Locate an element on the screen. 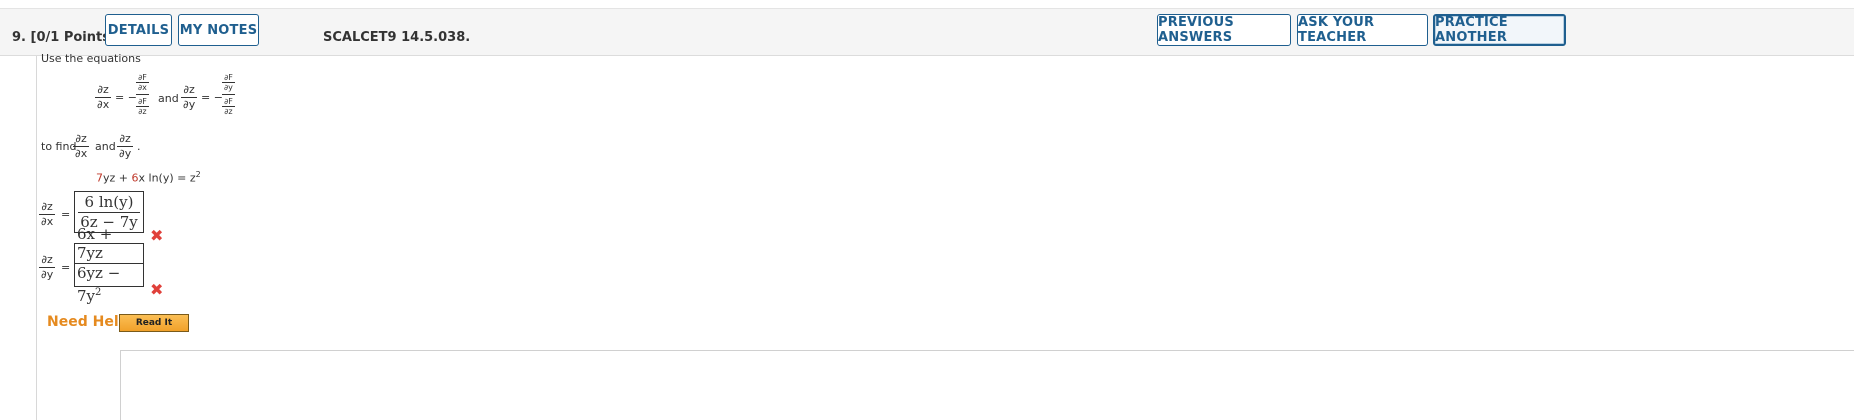 The height and width of the screenshot is (420, 1854). points-label: [0/1 Points] is located at coordinates (73, 37).